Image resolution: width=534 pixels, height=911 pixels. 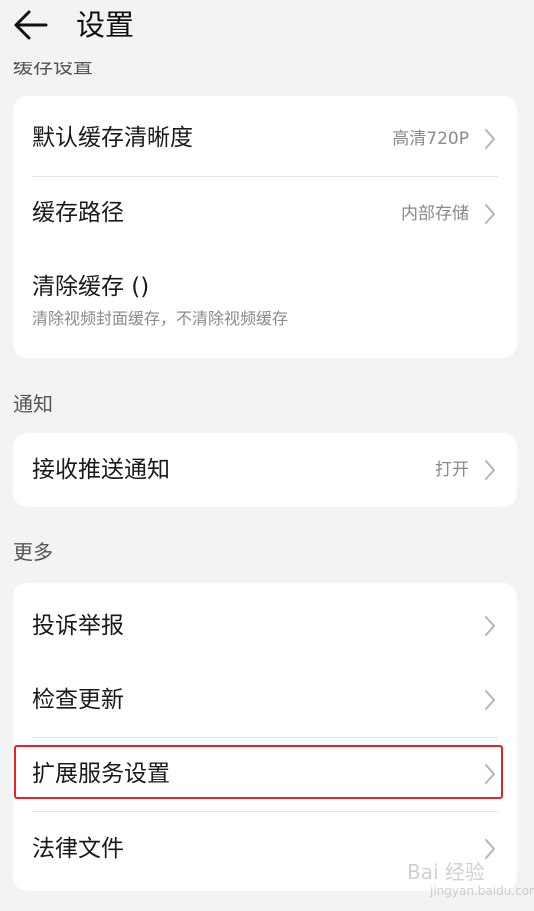 I want to click on check-update-row: 检查更新, so click(x=265, y=700).